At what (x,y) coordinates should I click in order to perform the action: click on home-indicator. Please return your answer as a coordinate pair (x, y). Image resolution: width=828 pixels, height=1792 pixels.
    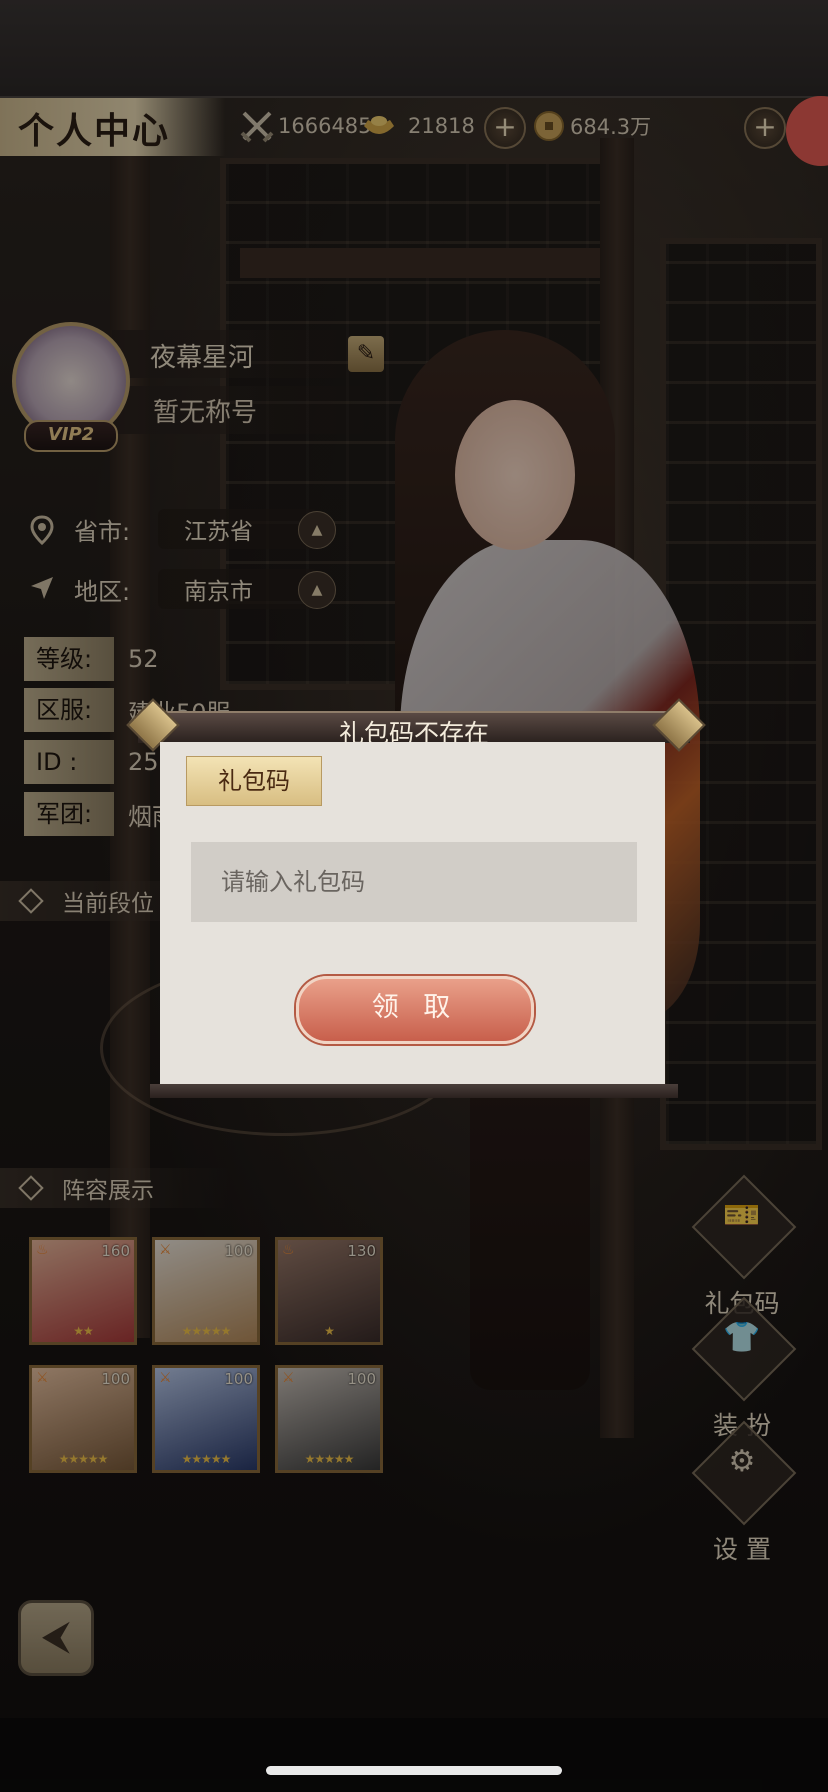
    Looking at the image, I should click on (414, 1770).